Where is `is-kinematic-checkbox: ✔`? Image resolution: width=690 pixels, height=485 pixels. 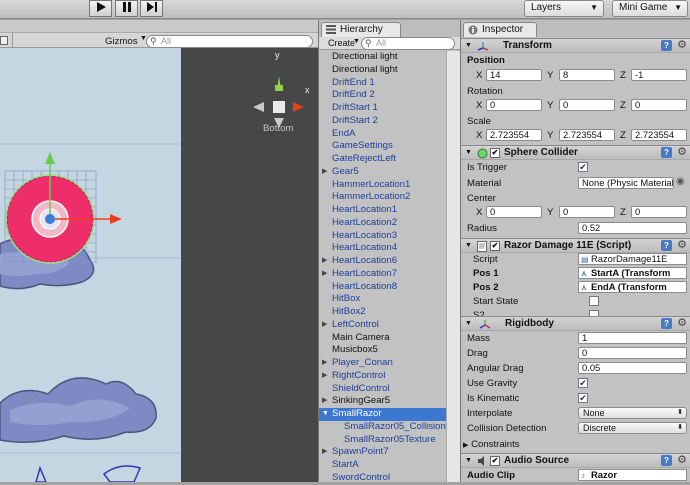
is-kinematic-checkbox: ✔ is located at coordinates (583, 398).